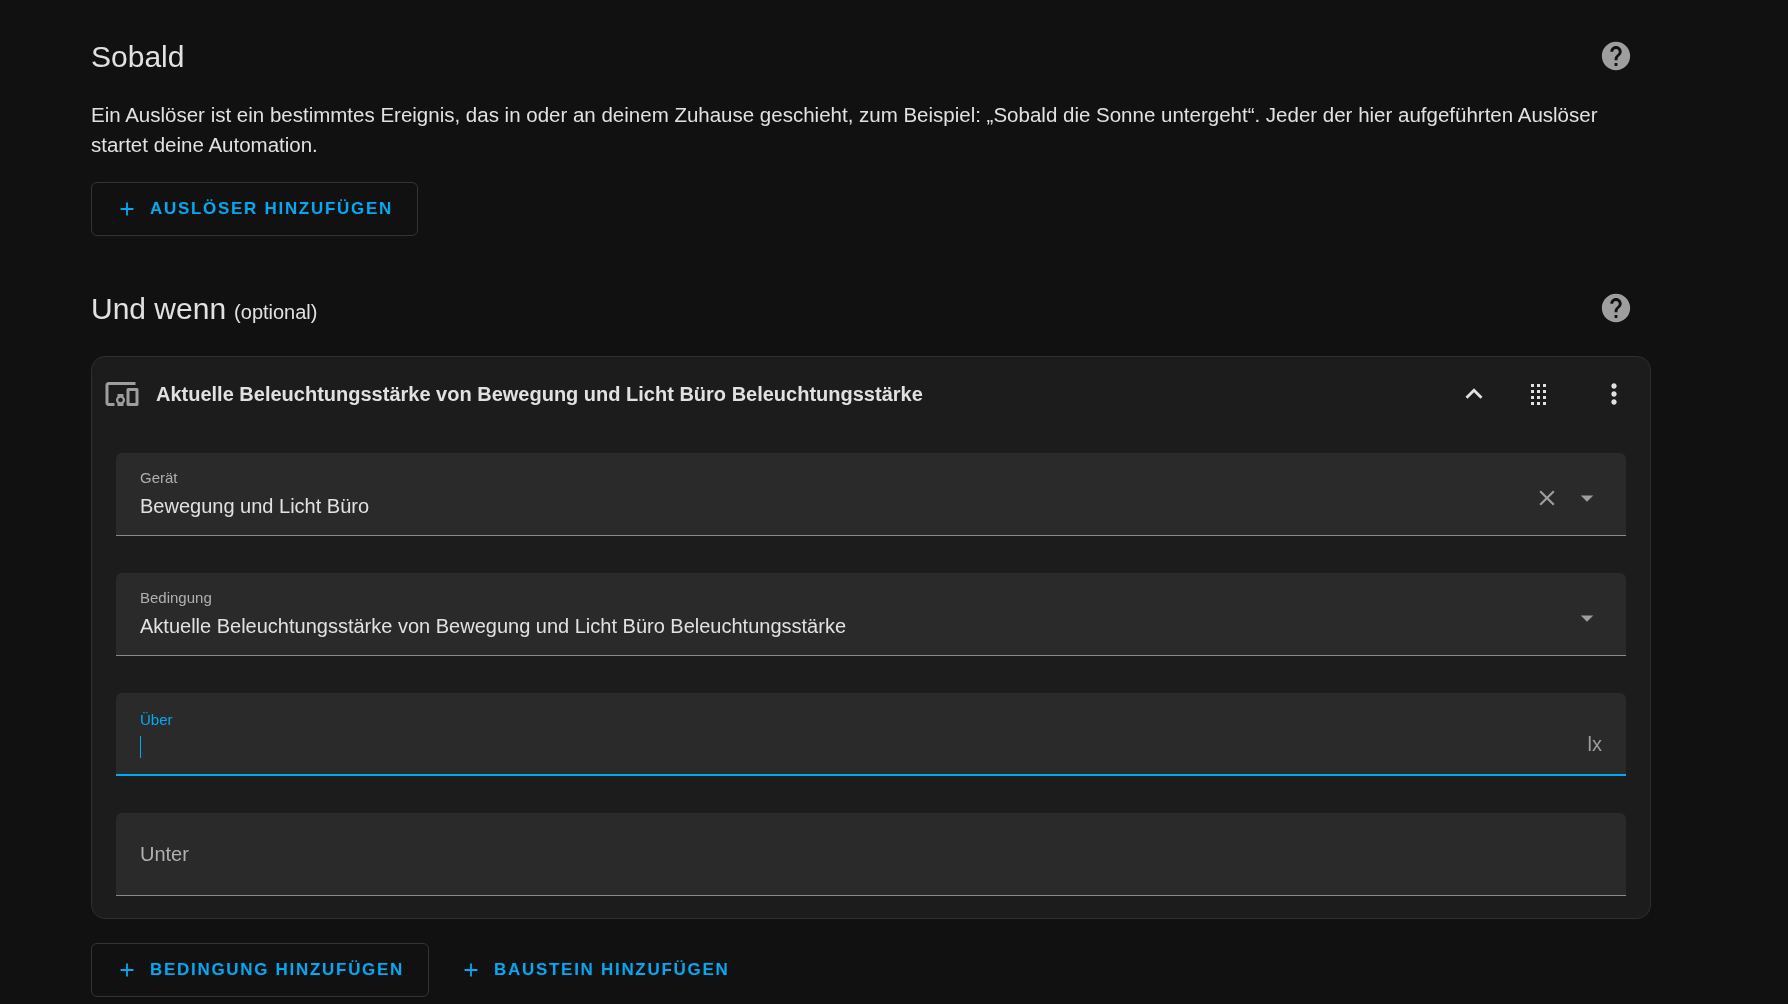  I want to click on section-title: Sobald, so click(138, 56).